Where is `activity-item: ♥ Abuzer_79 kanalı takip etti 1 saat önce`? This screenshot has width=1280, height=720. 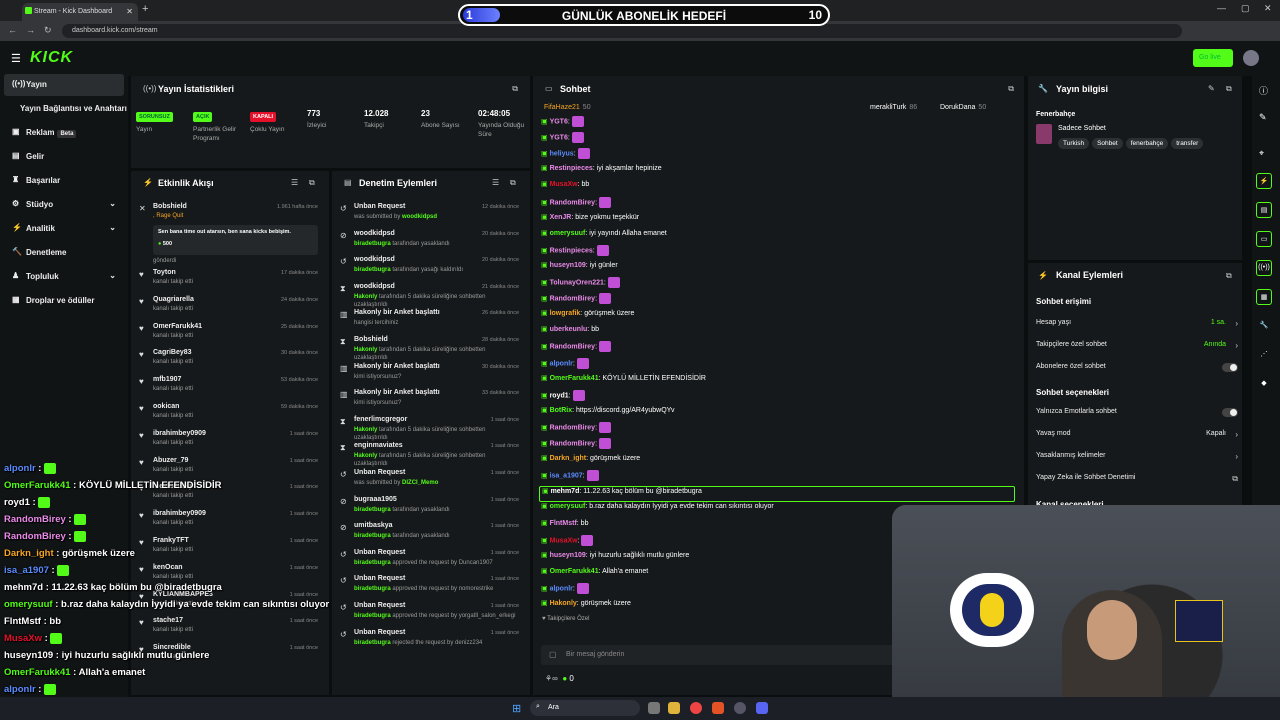 activity-item: ♥ Abuzer_79 kanalı takip etti 1 saat önce is located at coordinates (228, 468).